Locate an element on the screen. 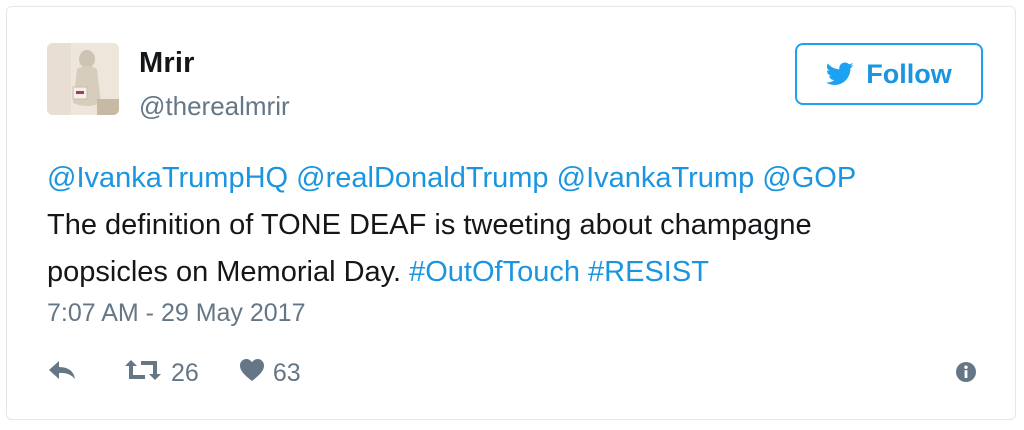 The image size is (1024, 430). like-button: 63 is located at coordinates (270, 373).